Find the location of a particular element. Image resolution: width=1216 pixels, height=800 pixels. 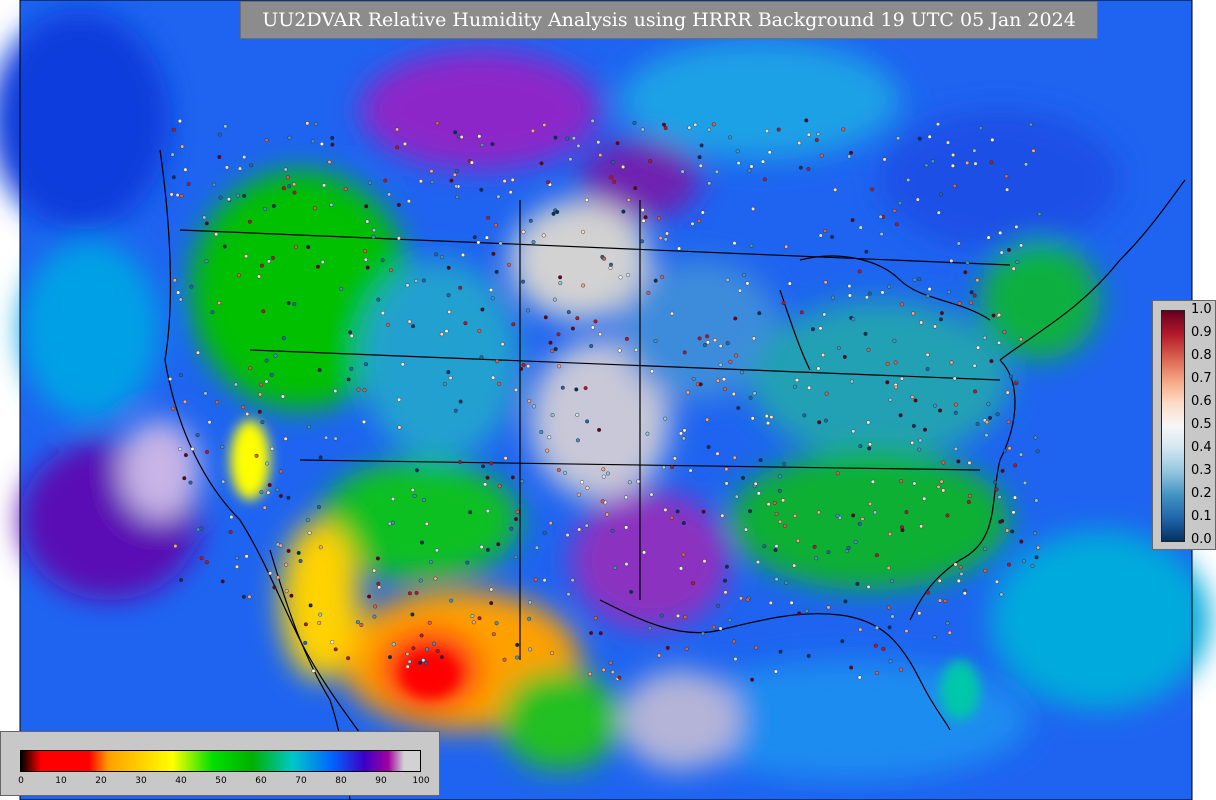

obs-legend-tick: 0.7 is located at coordinates (1201, 378).